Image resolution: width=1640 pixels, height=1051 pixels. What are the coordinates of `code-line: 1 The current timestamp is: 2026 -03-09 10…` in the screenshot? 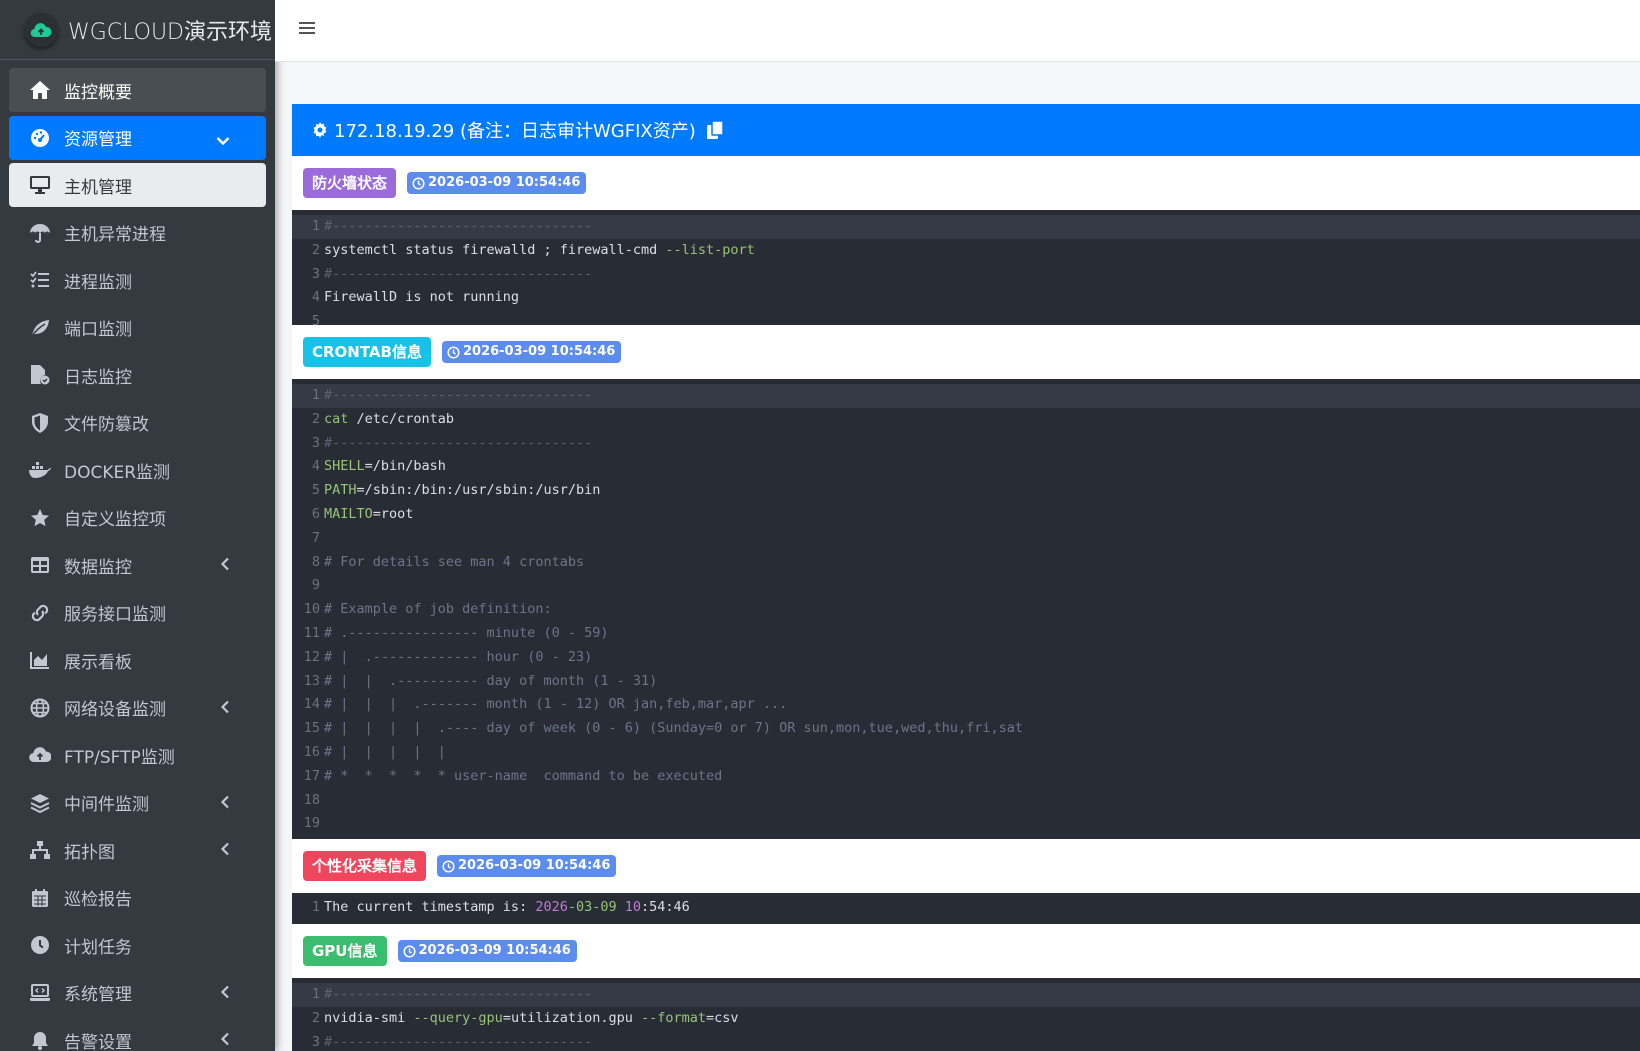 It's located at (500, 907).